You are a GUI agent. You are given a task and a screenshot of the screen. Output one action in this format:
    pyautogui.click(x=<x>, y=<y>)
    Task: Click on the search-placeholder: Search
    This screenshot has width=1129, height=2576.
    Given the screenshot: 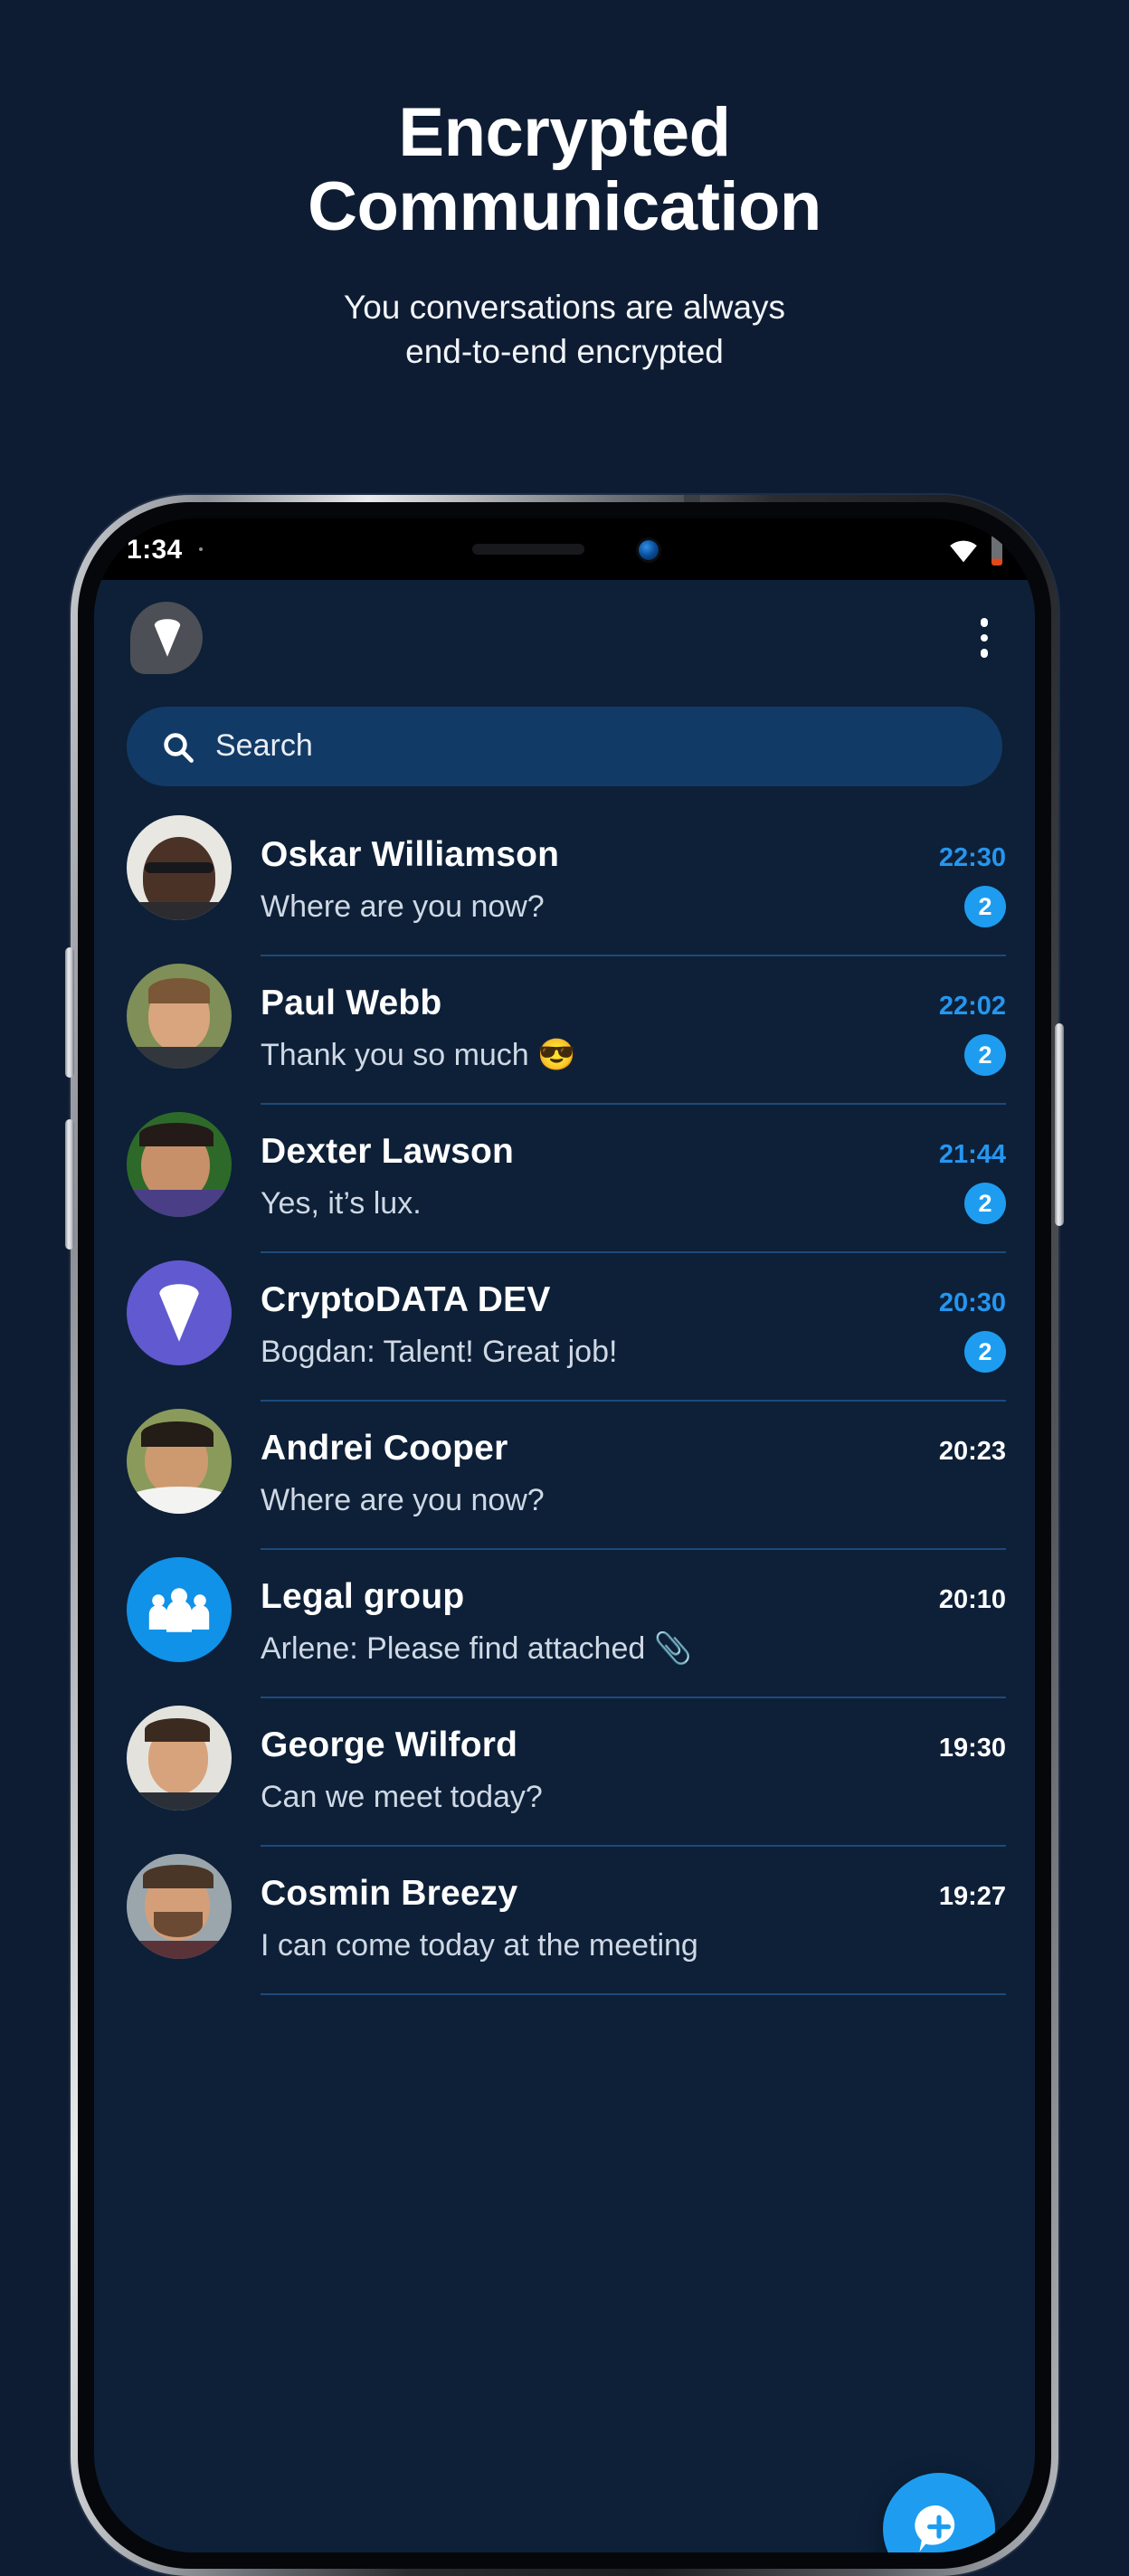 What is the action you would take?
    pyautogui.click(x=264, y=745)
    